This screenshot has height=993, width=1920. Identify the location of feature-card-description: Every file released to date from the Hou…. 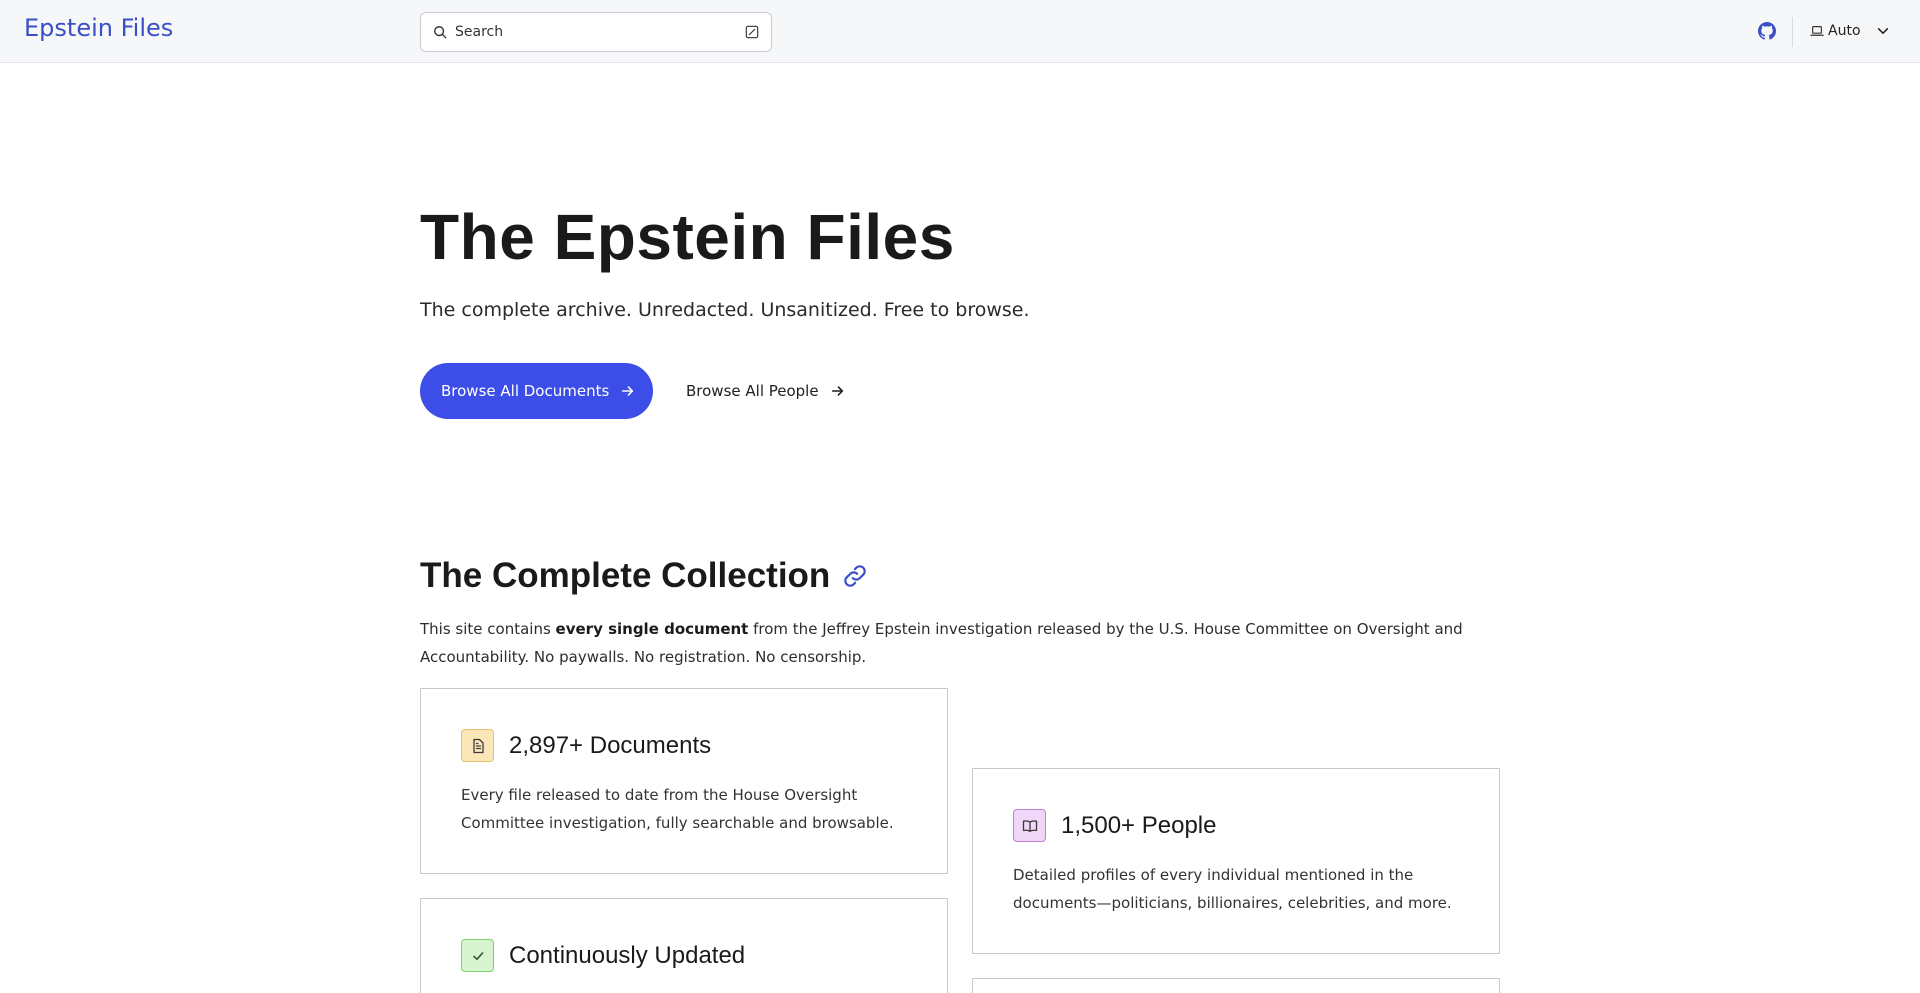
(677, 809).